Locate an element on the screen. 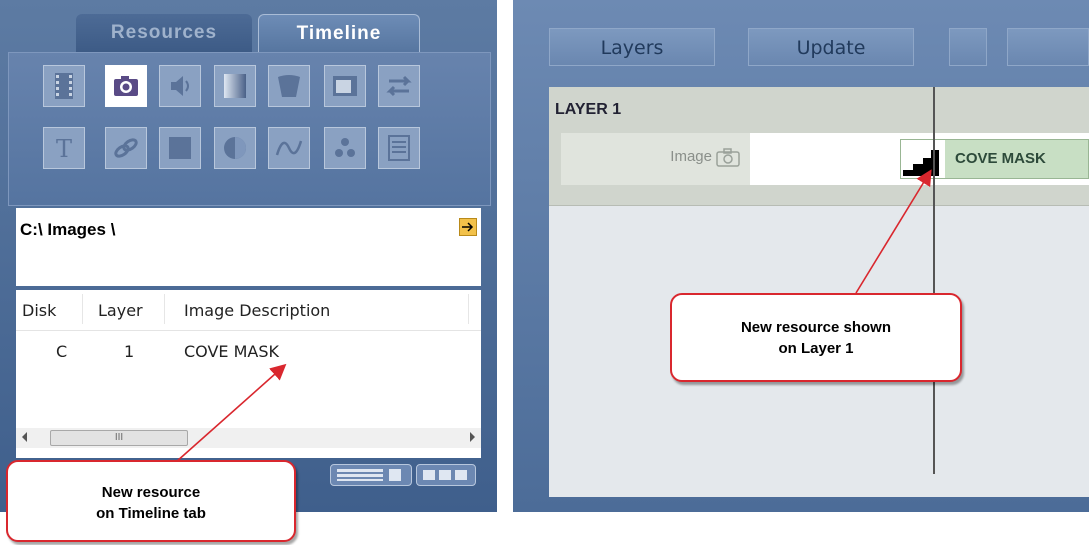 This screenshot has height=545, width=1089. callout-layer-line-1: New resource shown is located at coordinates (816, 327).